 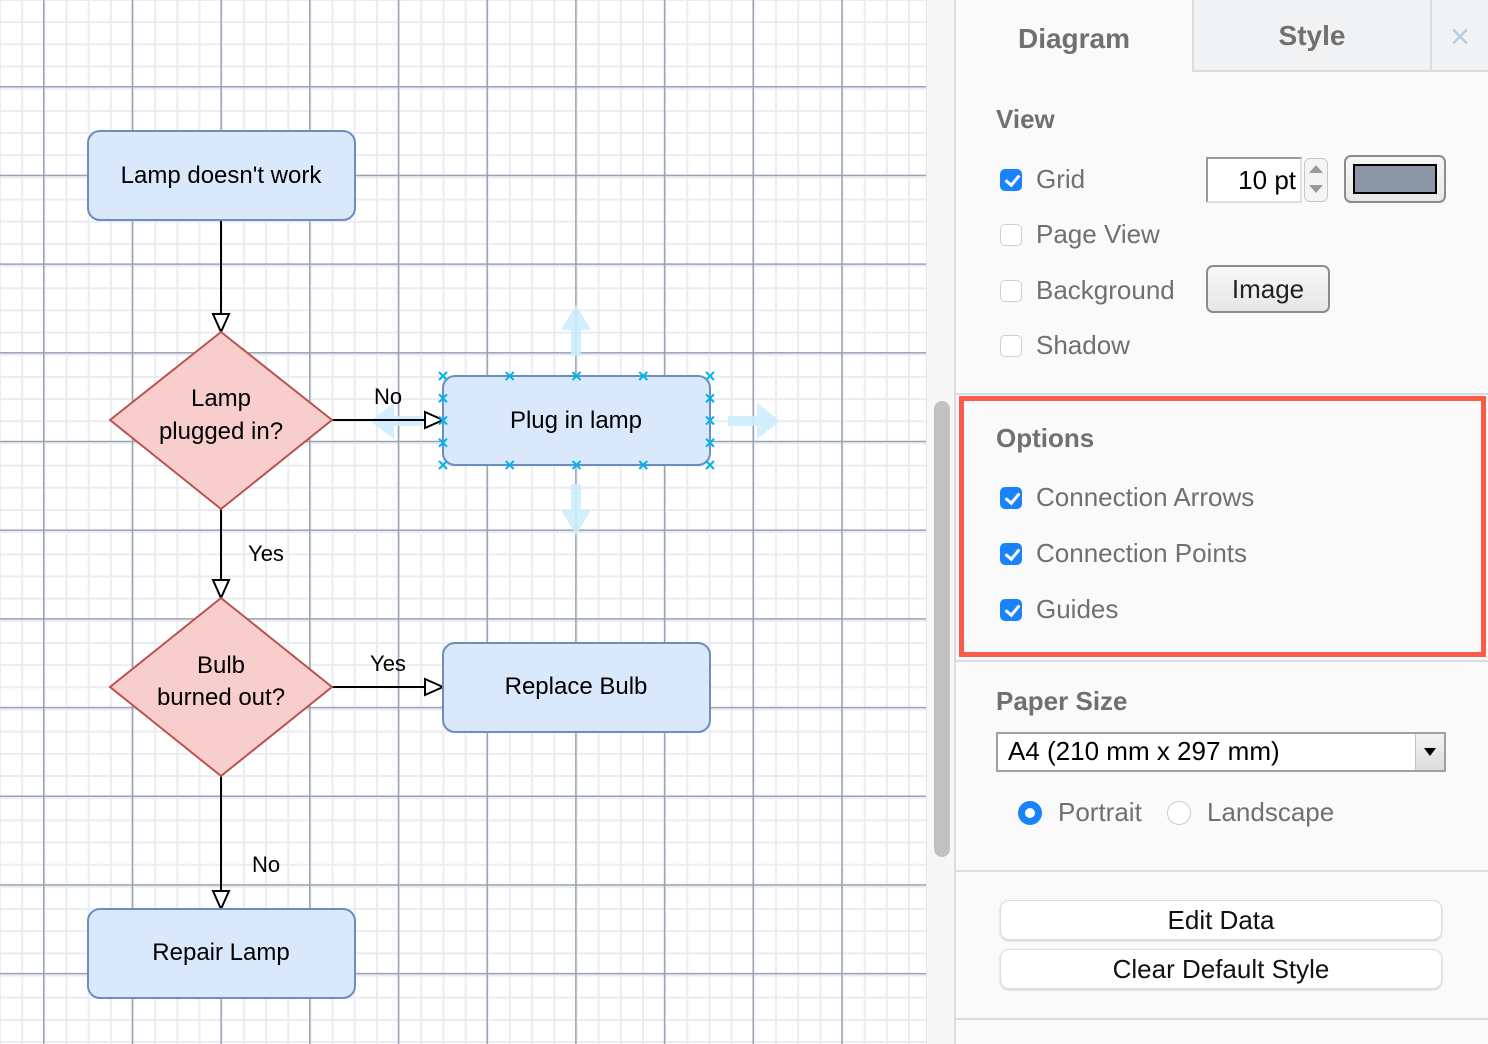 I want to click on stepper-down-icon, so click(x=1316, y=189).